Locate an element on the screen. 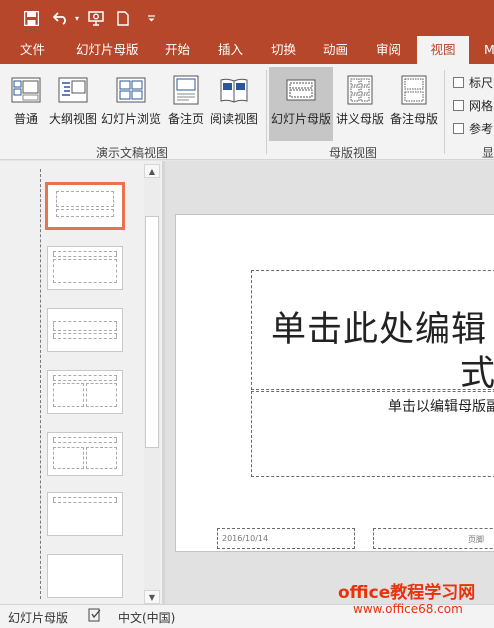 The width and height of the screenshot is (494, 628). reading-view-button: 阅读视图 is located at coordinates (234, 104).